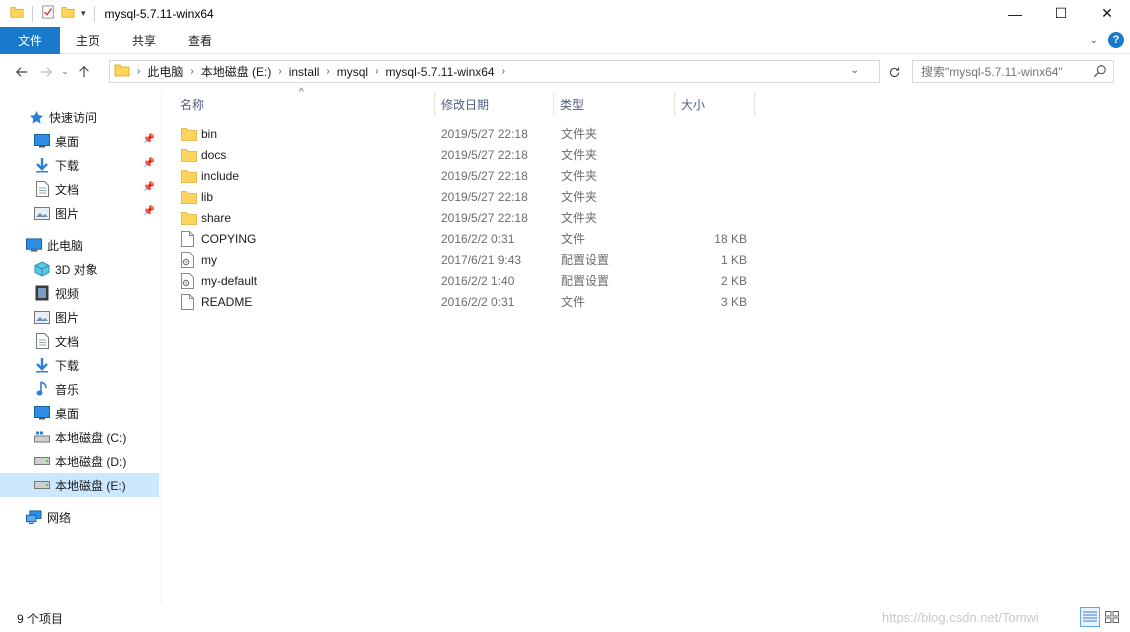 The image size is (1130, 632). What do you see at coordinates (79, 293) in the screenshot?
I see `sidebar-item-videos: 视频` at bounding box center [79, 293].